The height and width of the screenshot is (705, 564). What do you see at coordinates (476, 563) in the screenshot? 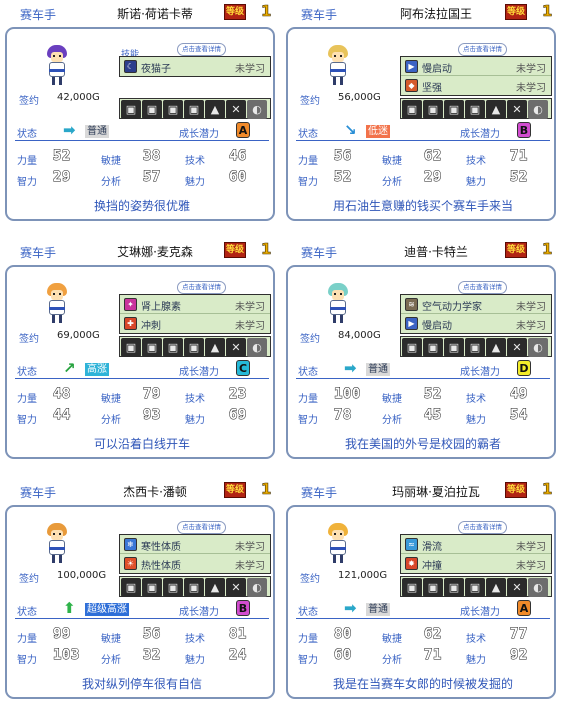
I see `skill-row: ✸ 冲撞 未学习` at bounding box center [476, 563].